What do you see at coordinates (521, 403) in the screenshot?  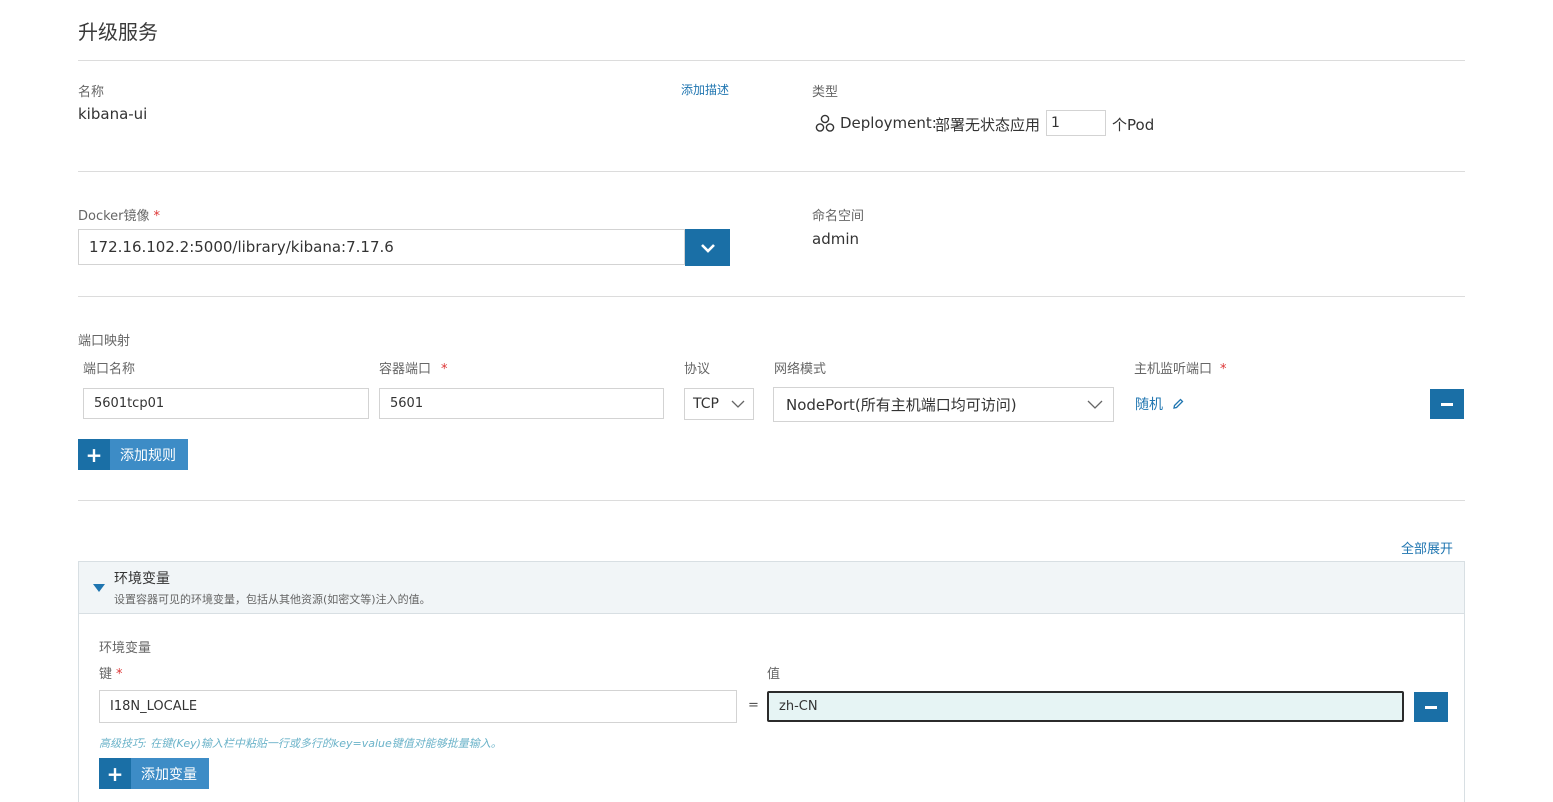 I see `container-port-input: 5601` at bounding box center [521, 403].